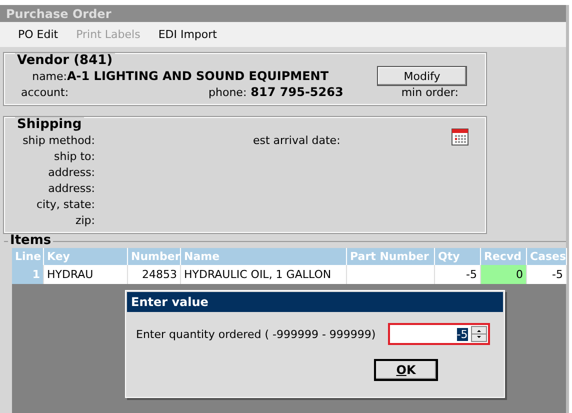 This screenshot has width=572, height=413. I want to click on prompt-text: Enter quantity ordered ( -999999 - 999999), so click(256, 334).